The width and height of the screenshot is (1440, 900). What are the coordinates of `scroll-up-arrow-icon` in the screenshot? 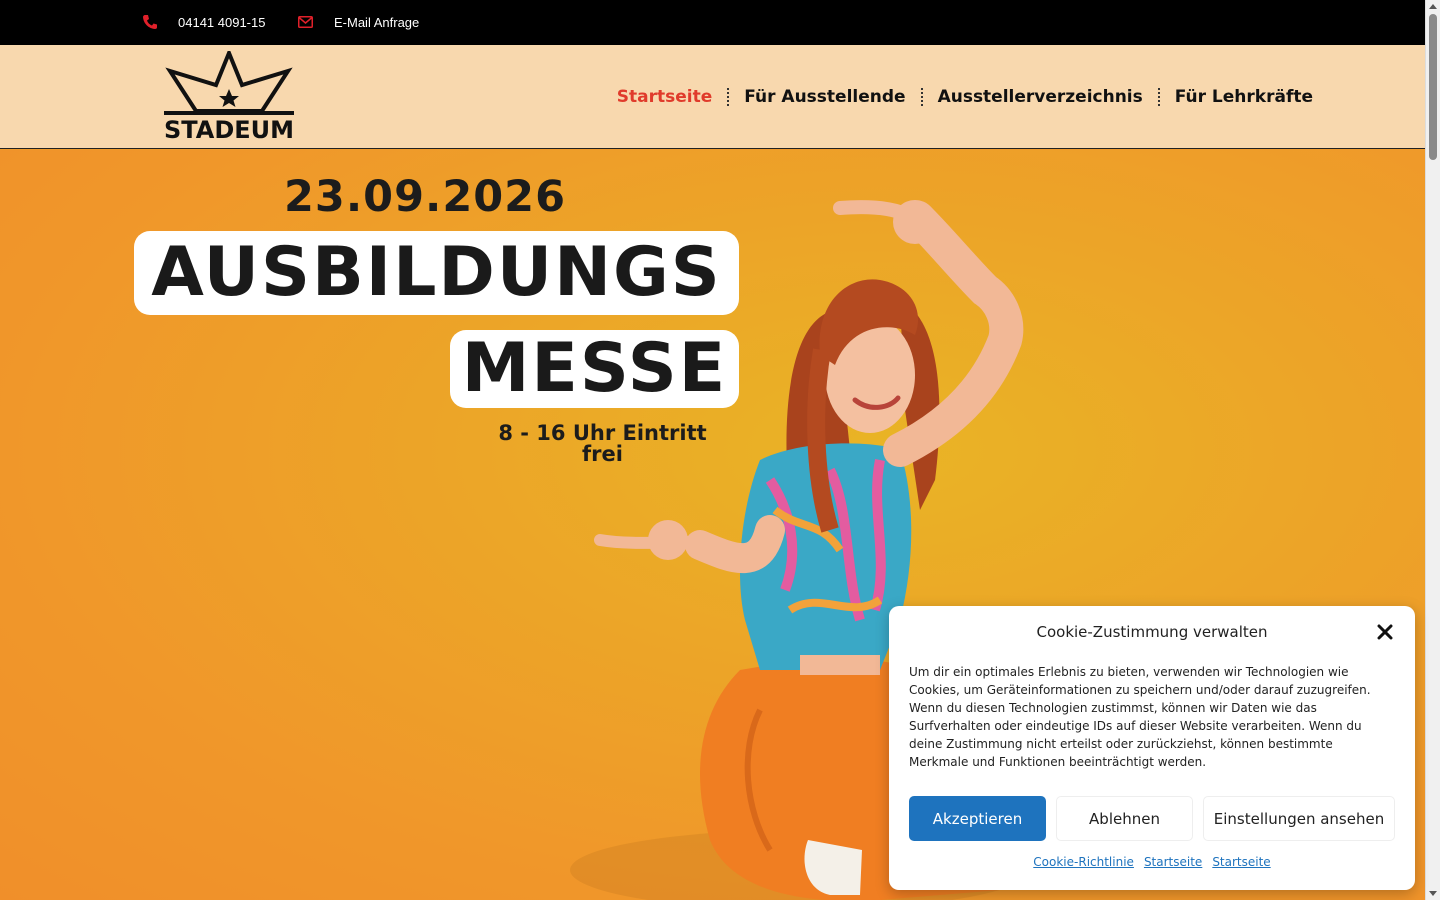 It's located at (1433, 6).